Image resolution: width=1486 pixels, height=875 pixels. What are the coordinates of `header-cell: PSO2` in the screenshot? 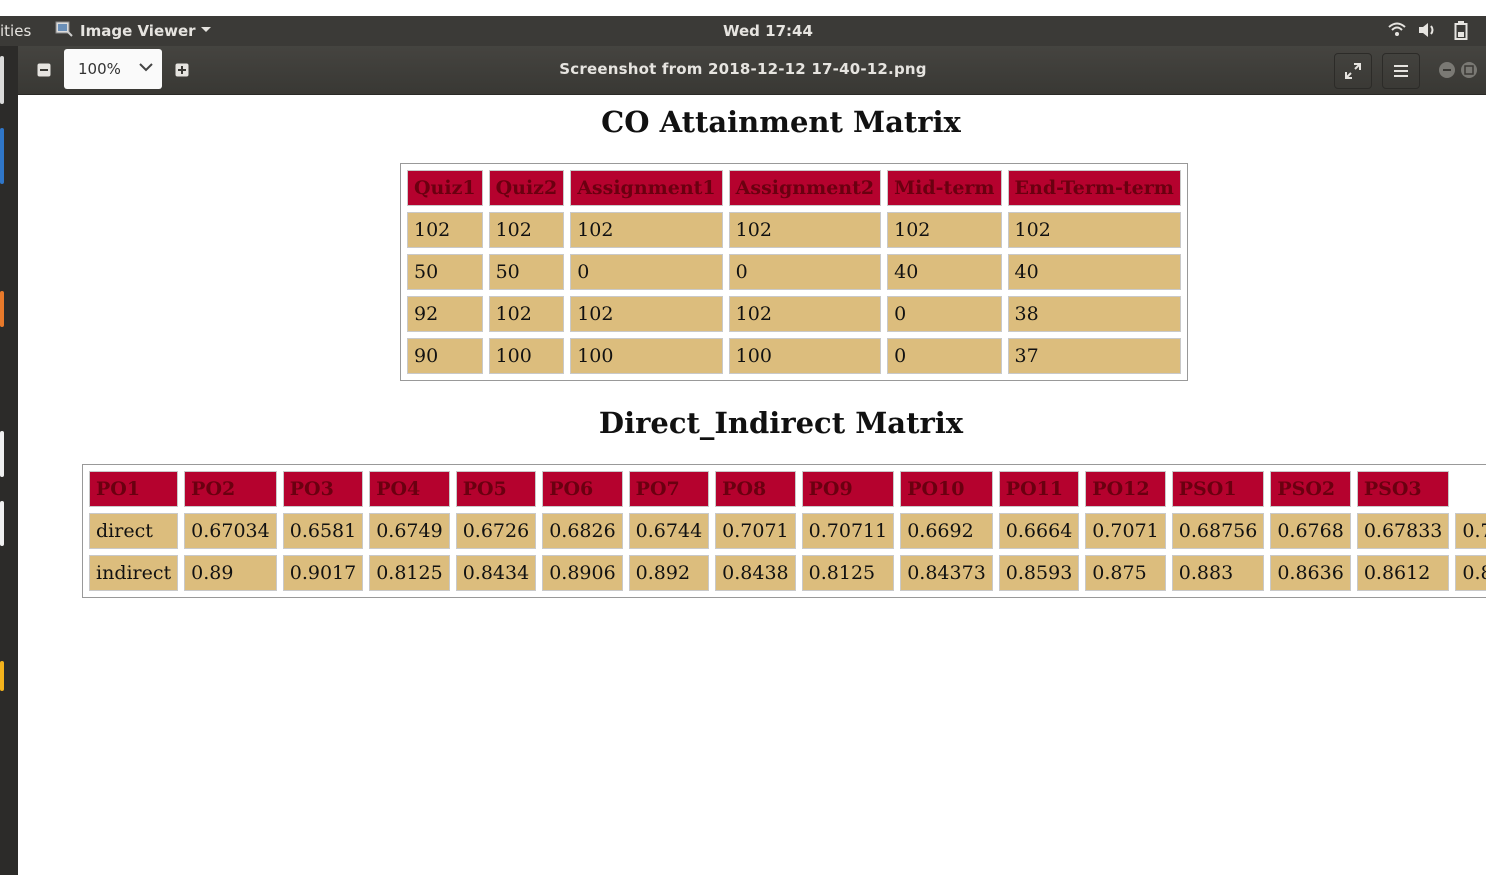 It's located at (1310, 489).